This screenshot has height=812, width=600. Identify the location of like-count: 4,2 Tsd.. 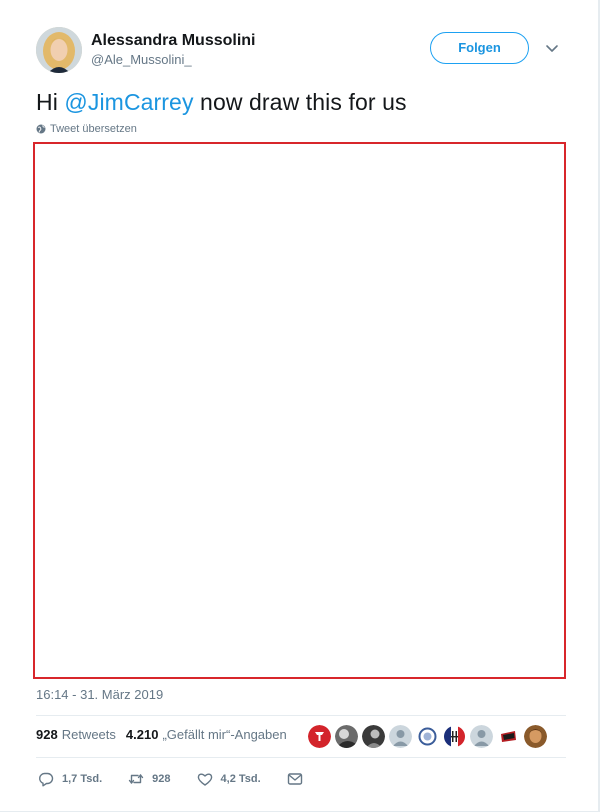
(240, 779).